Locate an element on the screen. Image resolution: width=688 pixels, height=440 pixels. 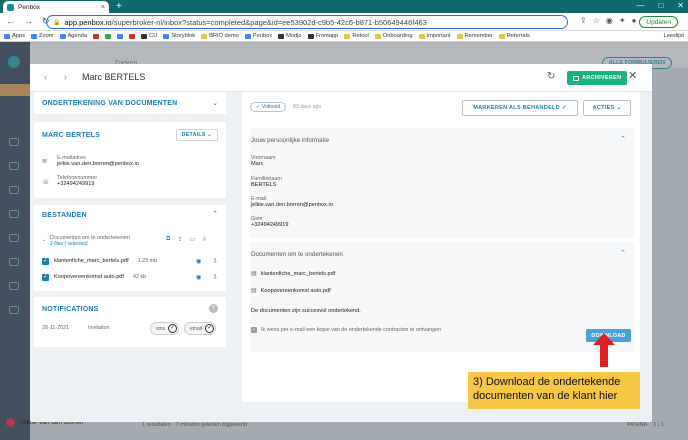
copy-icon: ⧉ is located at coordinates (168, 239).